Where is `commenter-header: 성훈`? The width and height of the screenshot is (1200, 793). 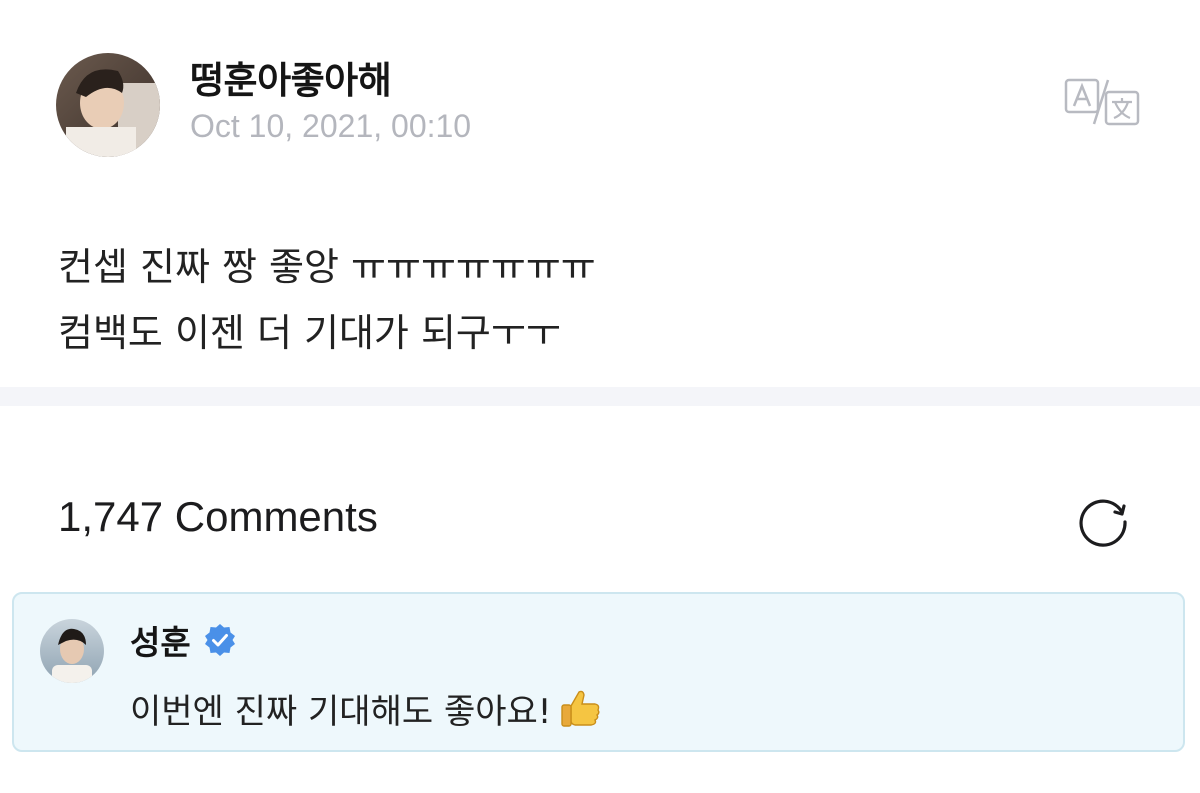
commenter-header: 성훈 is located at coordinates (183, 640).